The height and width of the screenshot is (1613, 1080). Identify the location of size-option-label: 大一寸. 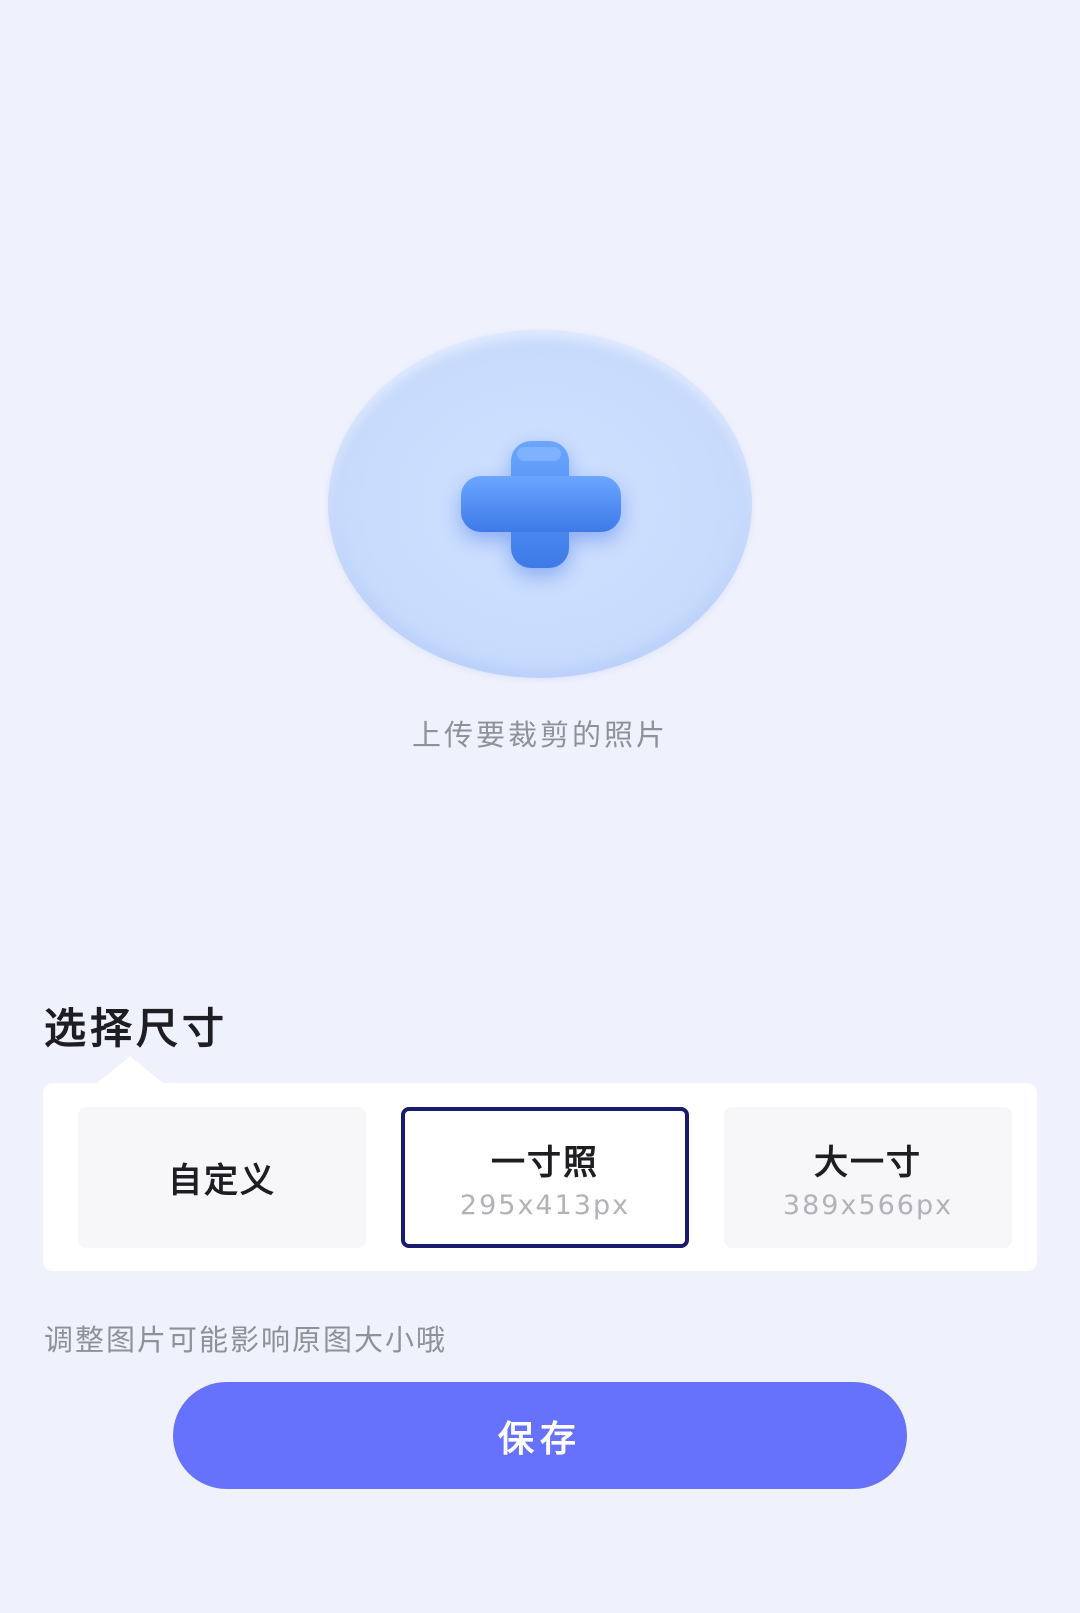
(868, 1162).